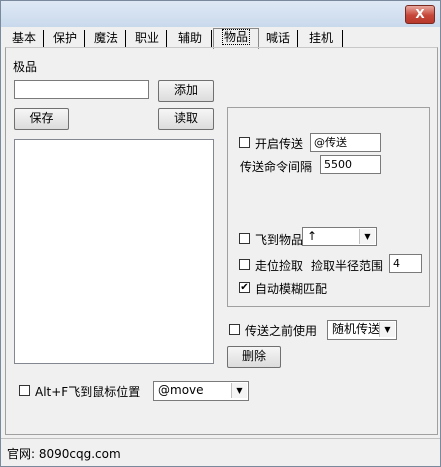  Describe the element at coordinates (24, 390) in the screenshot. I see `fly-to-mouse-checkbox` at that location.